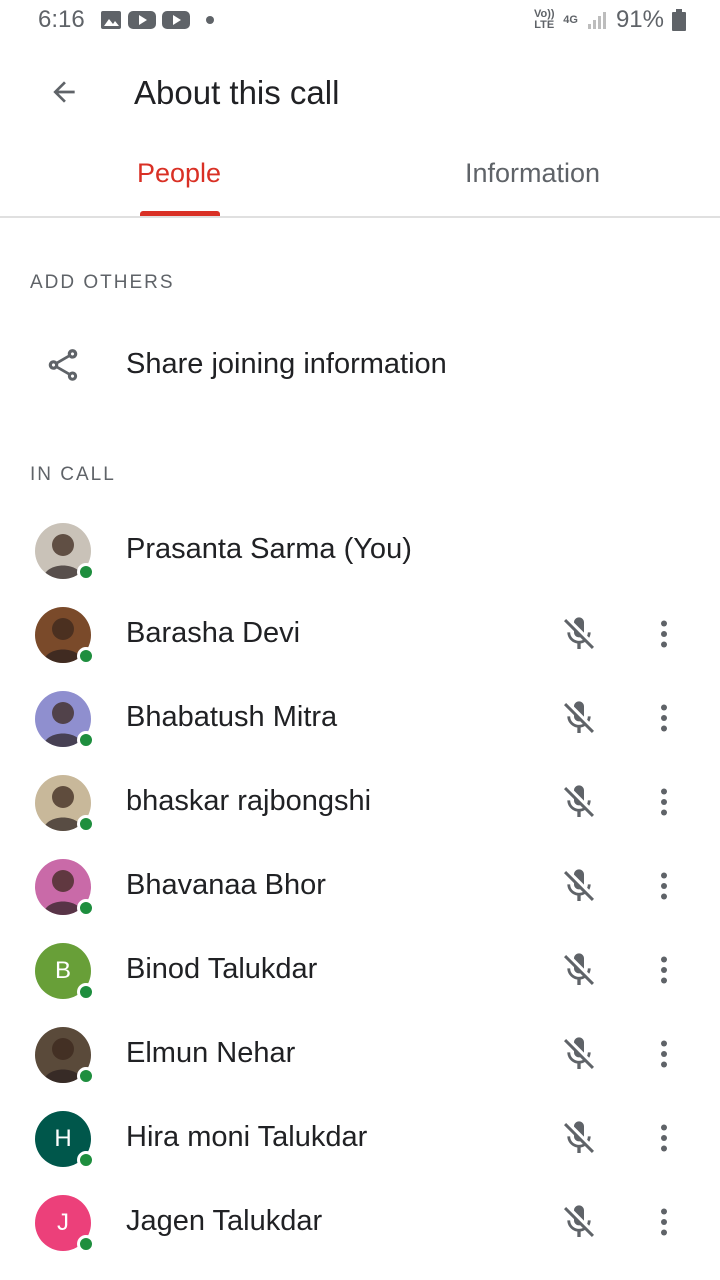 This screenshot has width=720, height=1280. I want to click on arrow-back-icon, so click(64, 92).